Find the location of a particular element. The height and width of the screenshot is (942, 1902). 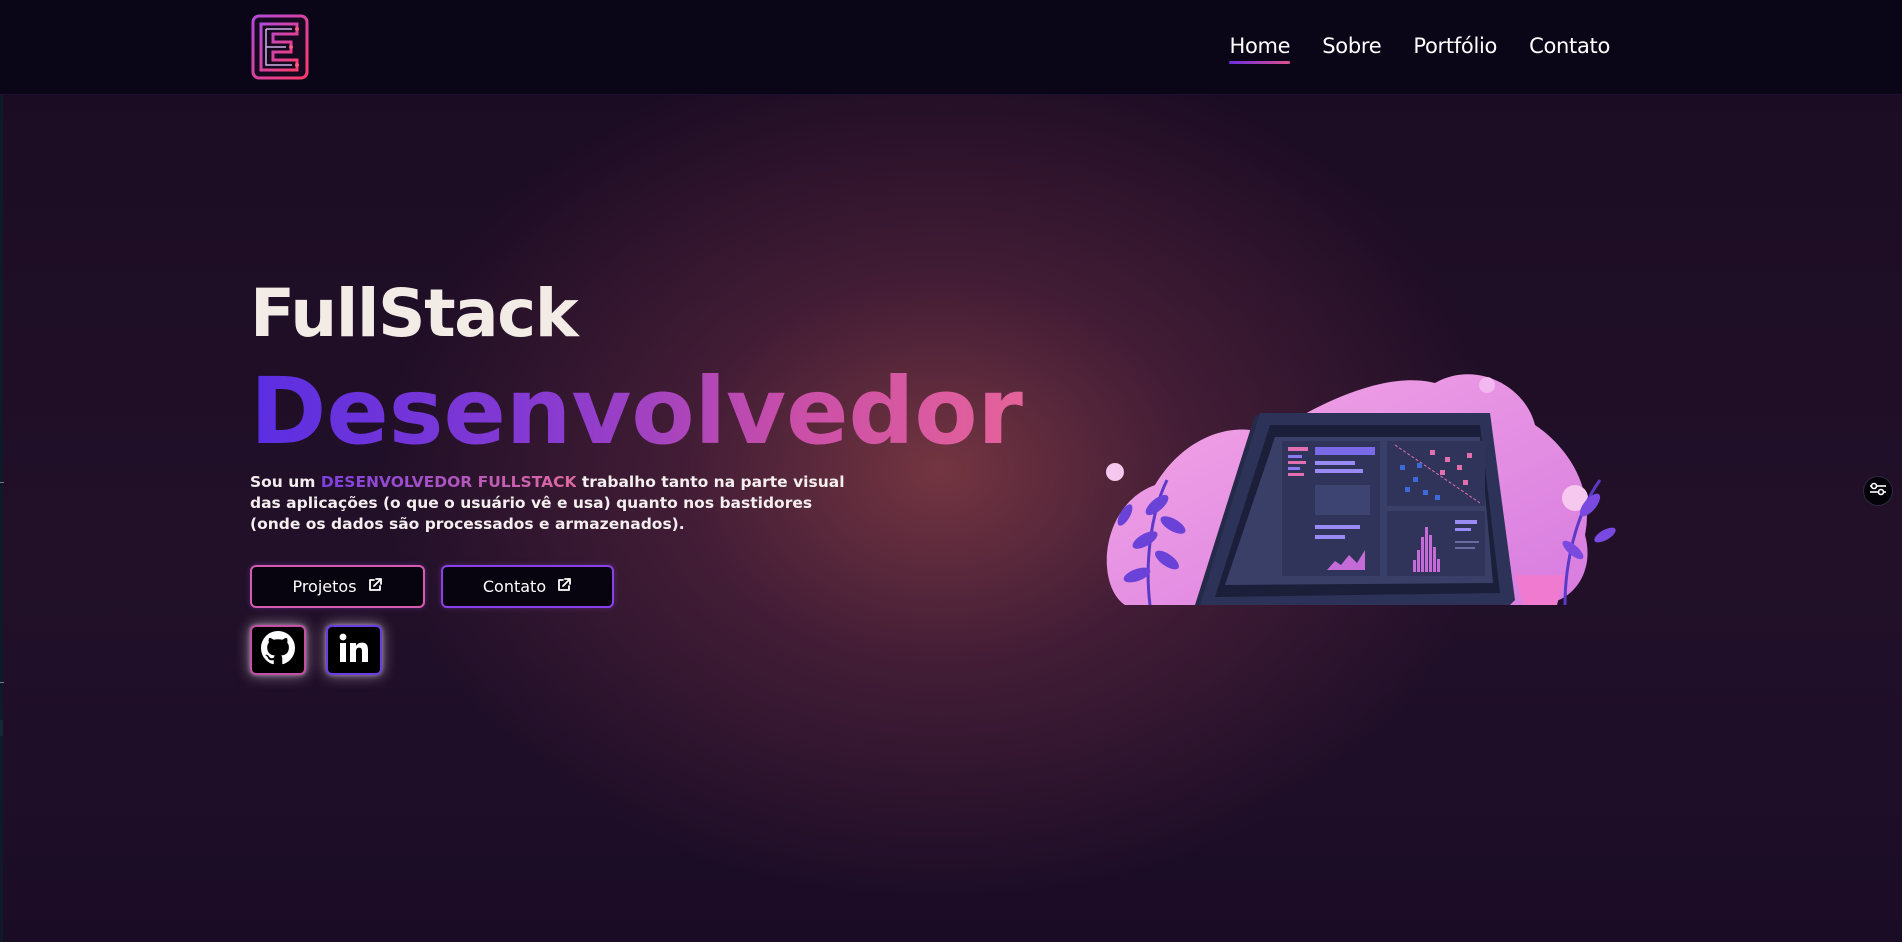

settings-button is located at coordinates (1878, 491).